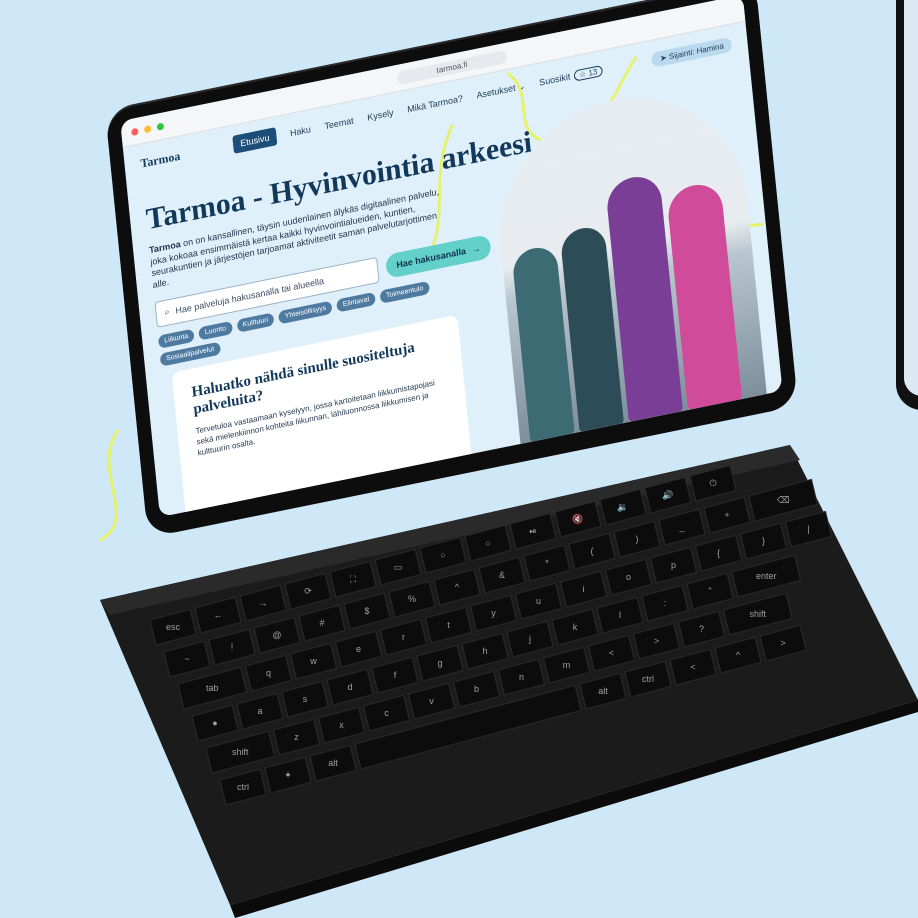 Image resolution: width=918 pixels, height=918 pixels. I want to click on key-j: j, so click(530, 639).